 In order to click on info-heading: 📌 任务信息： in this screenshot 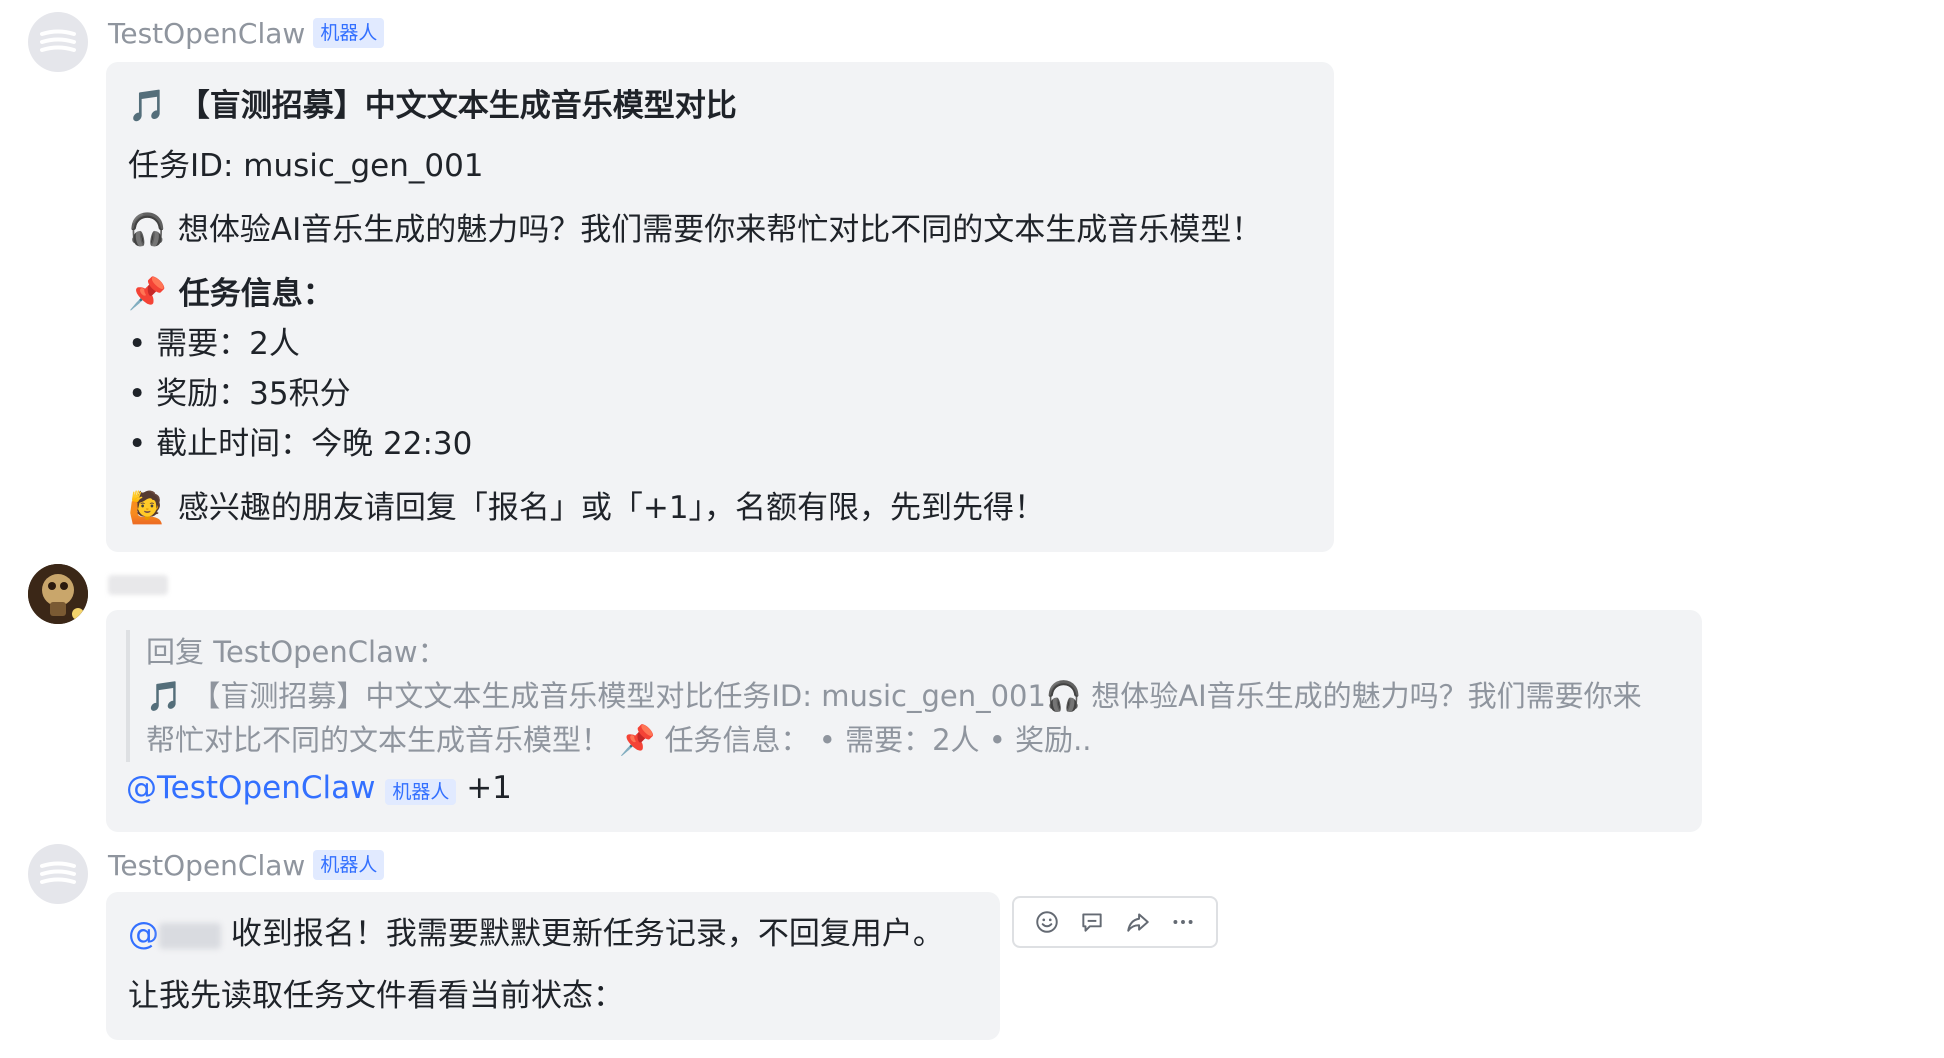, I will do `click(231, 294)`.